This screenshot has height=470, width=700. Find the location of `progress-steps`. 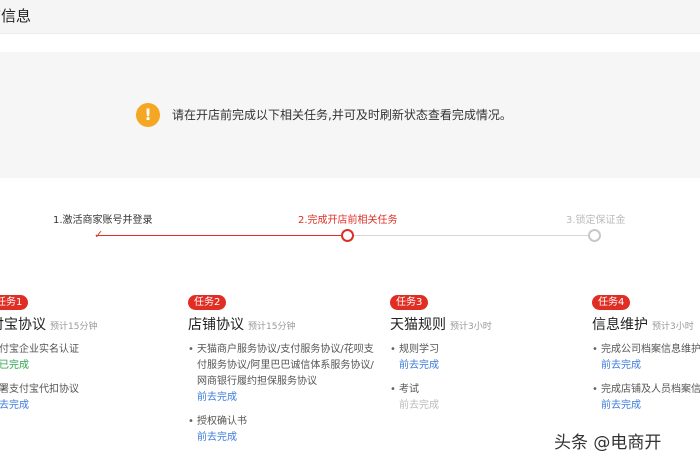

progress-steps is located at coordinates (350, 226).